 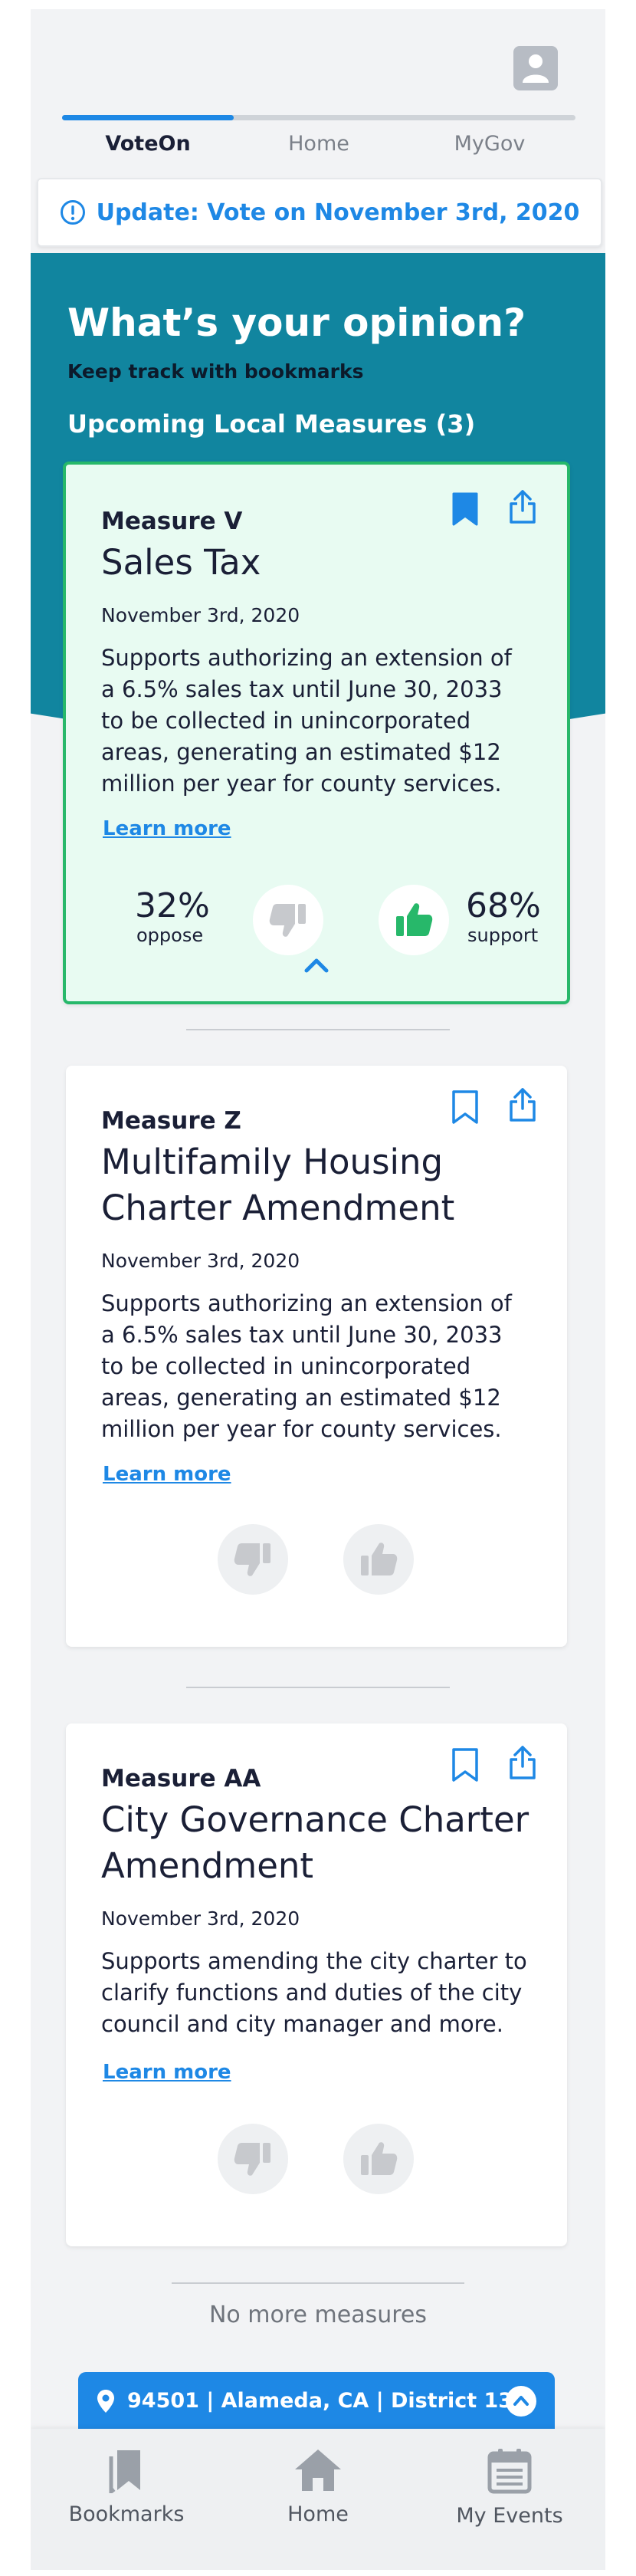 What do you see at coordinates (126, 2514) in the screenshot?
I see `nav-bookmarks-label: Bookmarks` at bounding box center [126, 2514].